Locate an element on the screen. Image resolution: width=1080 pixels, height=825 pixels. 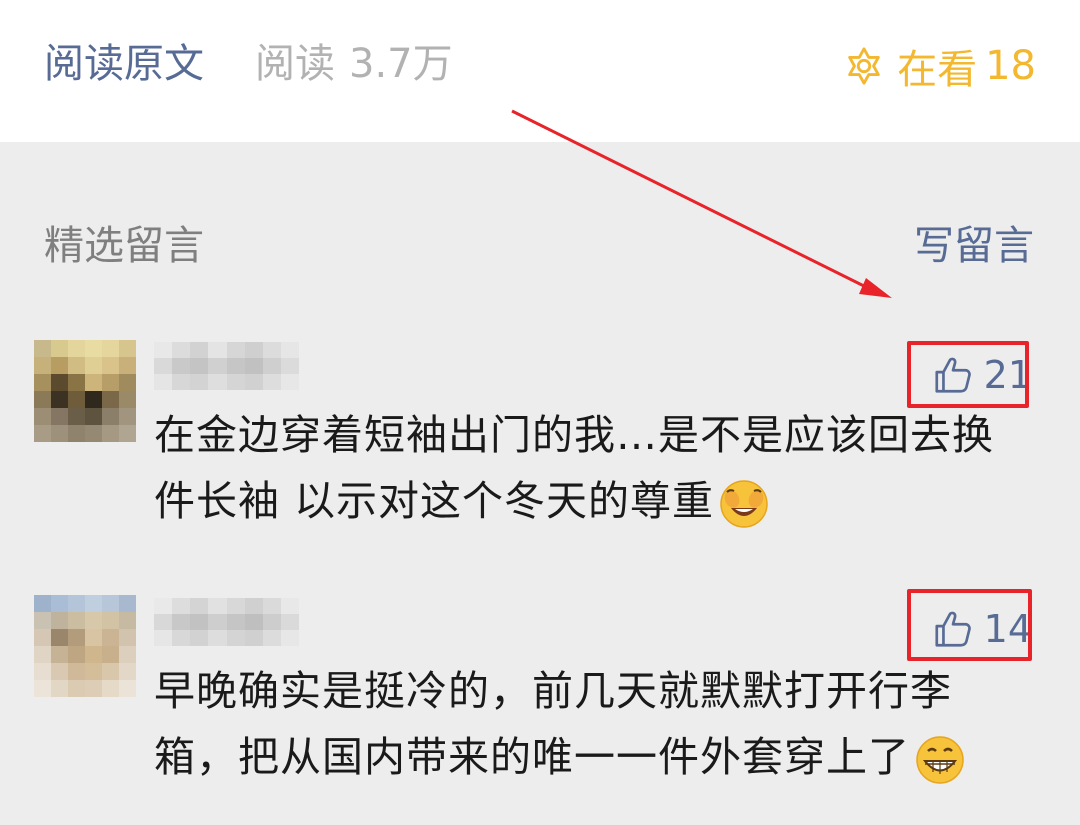
featured-comments-title: 精选留言 is located at coordinates (124, 246).